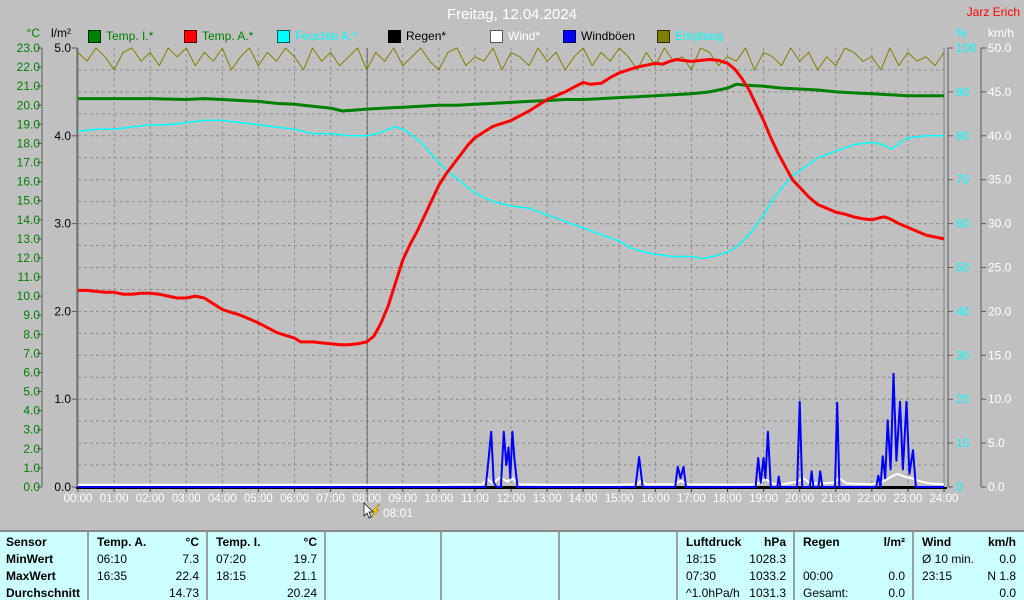 The image size is (1024, 600). I want to click on y-tick-label: 35.0, so click(1000, 180).